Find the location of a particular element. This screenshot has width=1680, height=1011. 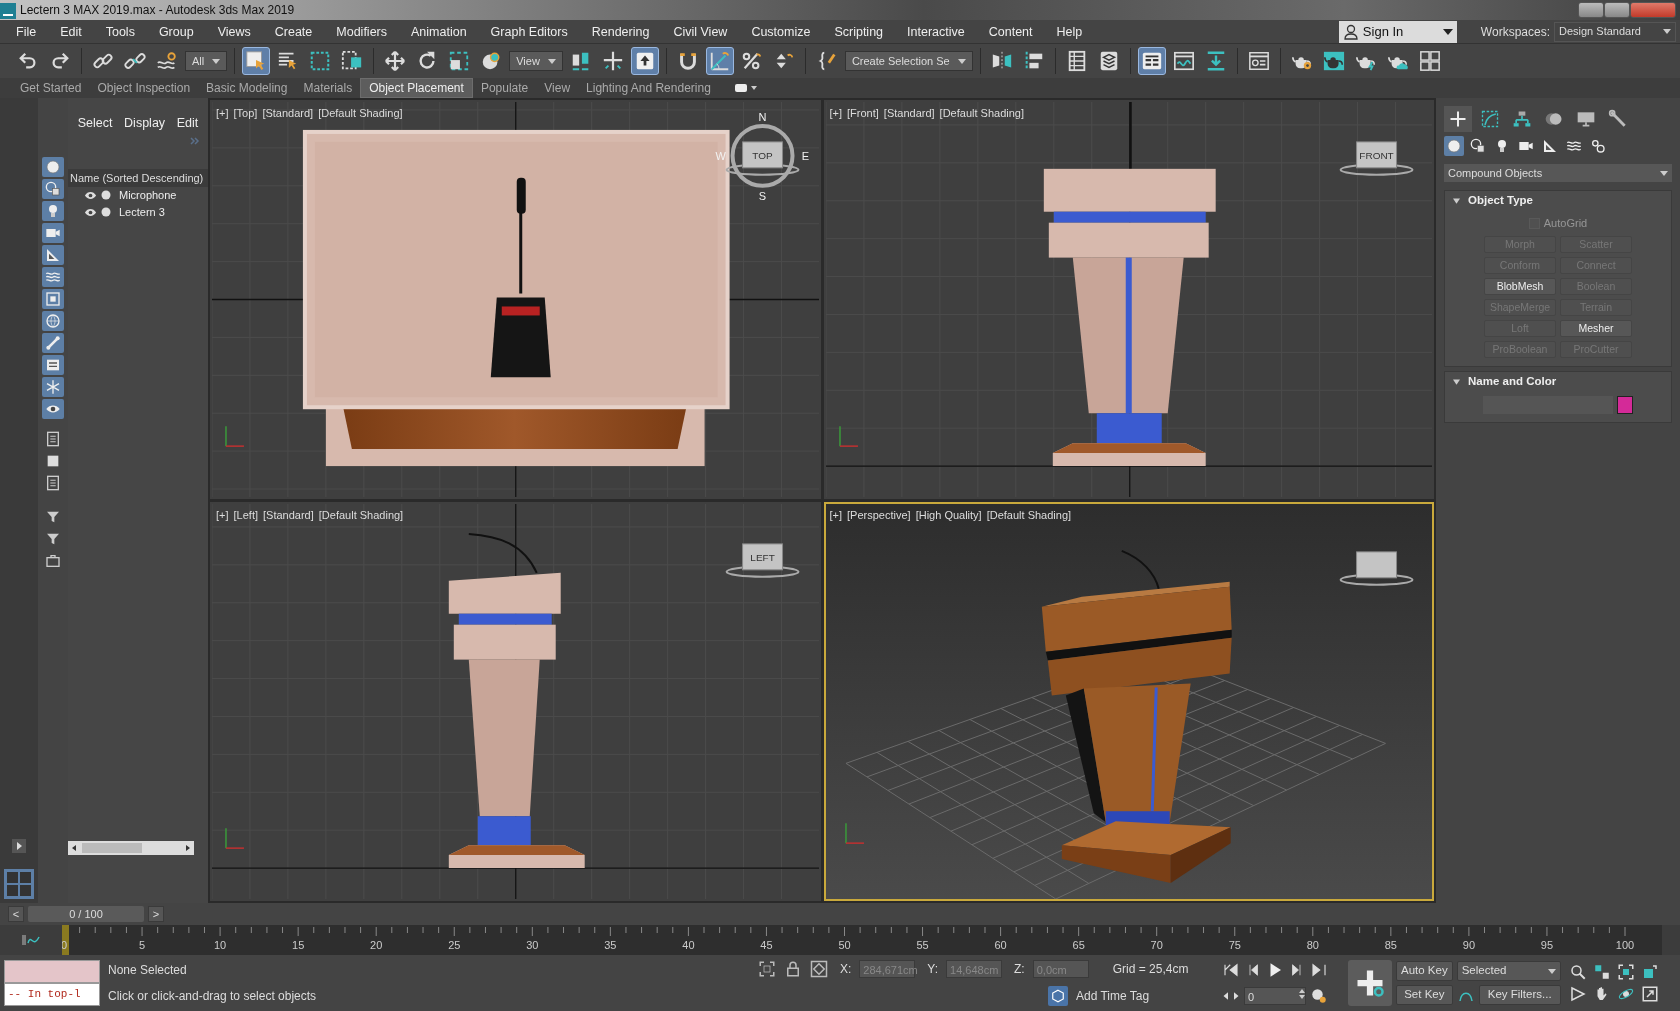

viewport: LEFT [+] [Left] [Standard] [Default Shading] is located at coordinates (515, 701).